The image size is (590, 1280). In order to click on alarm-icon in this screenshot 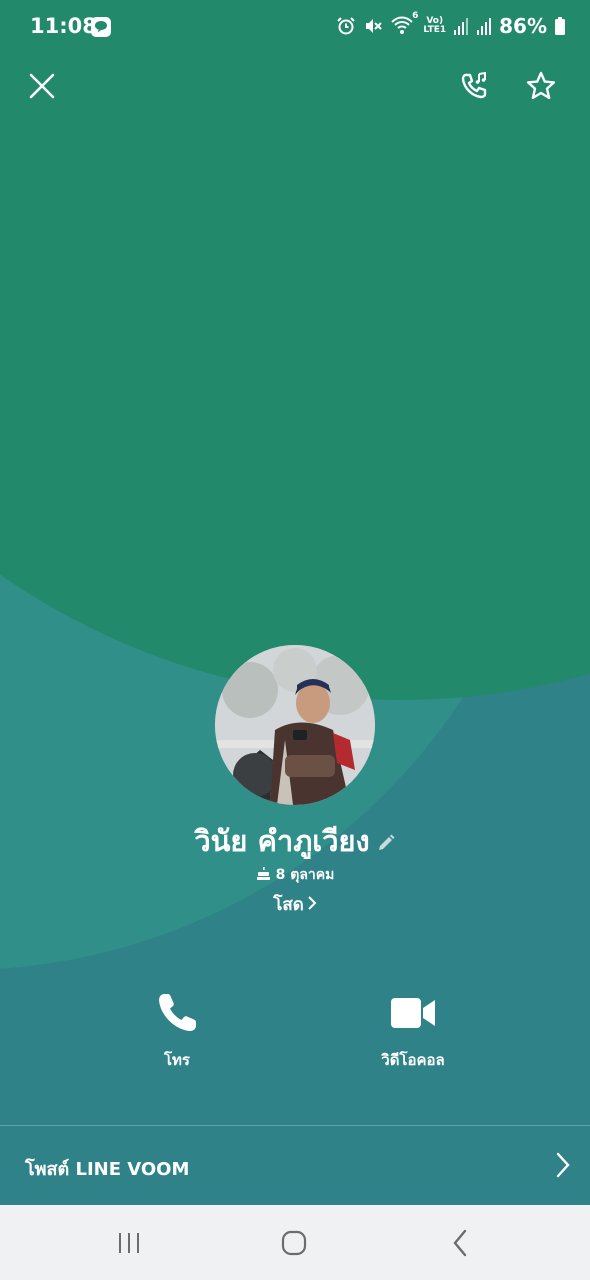, I will do `click(346, 26)`.